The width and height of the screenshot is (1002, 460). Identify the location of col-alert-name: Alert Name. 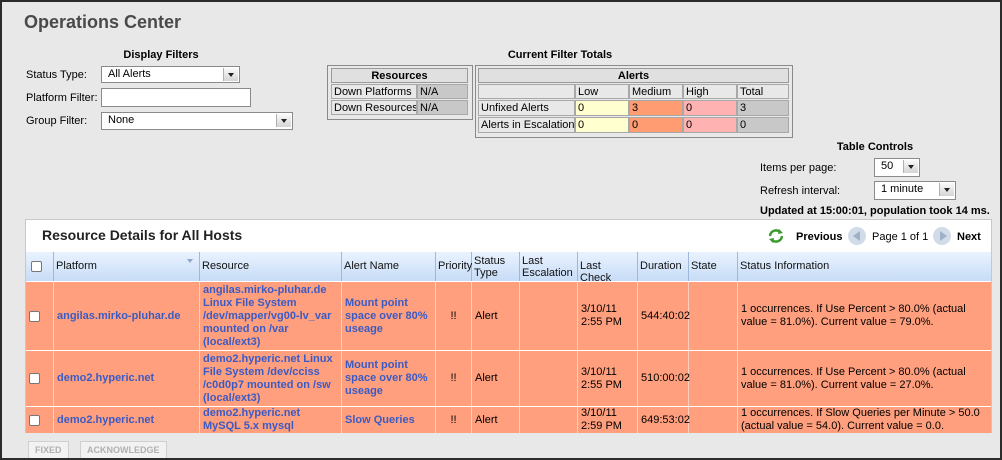
(389, 266).